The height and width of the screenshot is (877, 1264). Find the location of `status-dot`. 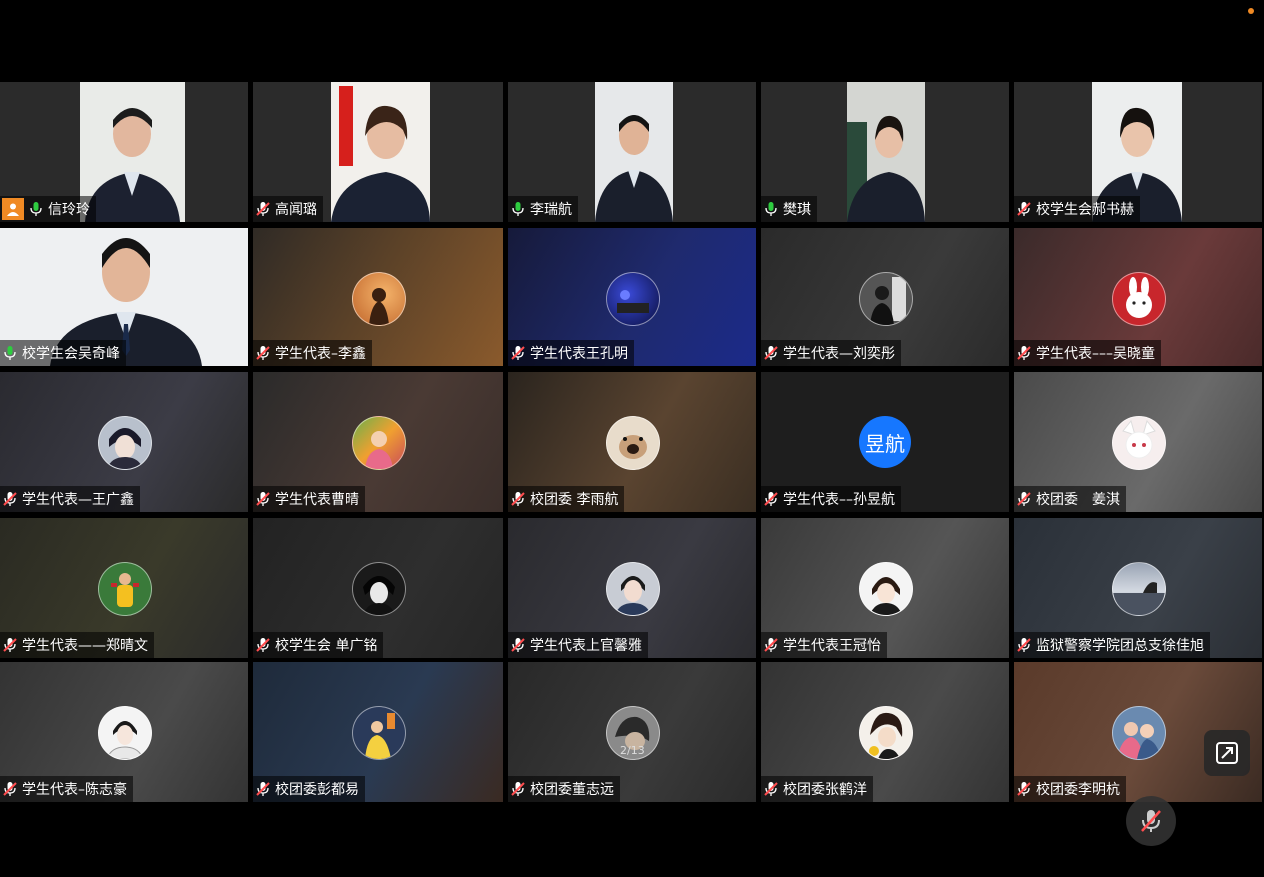

status-dot is located at coordinates (1251, 11).